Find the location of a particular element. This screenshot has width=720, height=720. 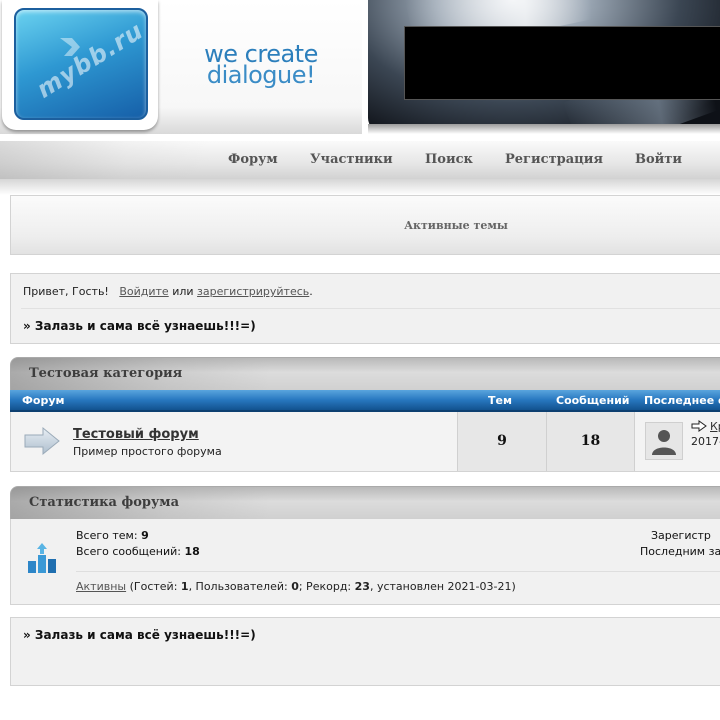

record-date: , установлен 2021-03-21) is located at coordinates (442, 586).